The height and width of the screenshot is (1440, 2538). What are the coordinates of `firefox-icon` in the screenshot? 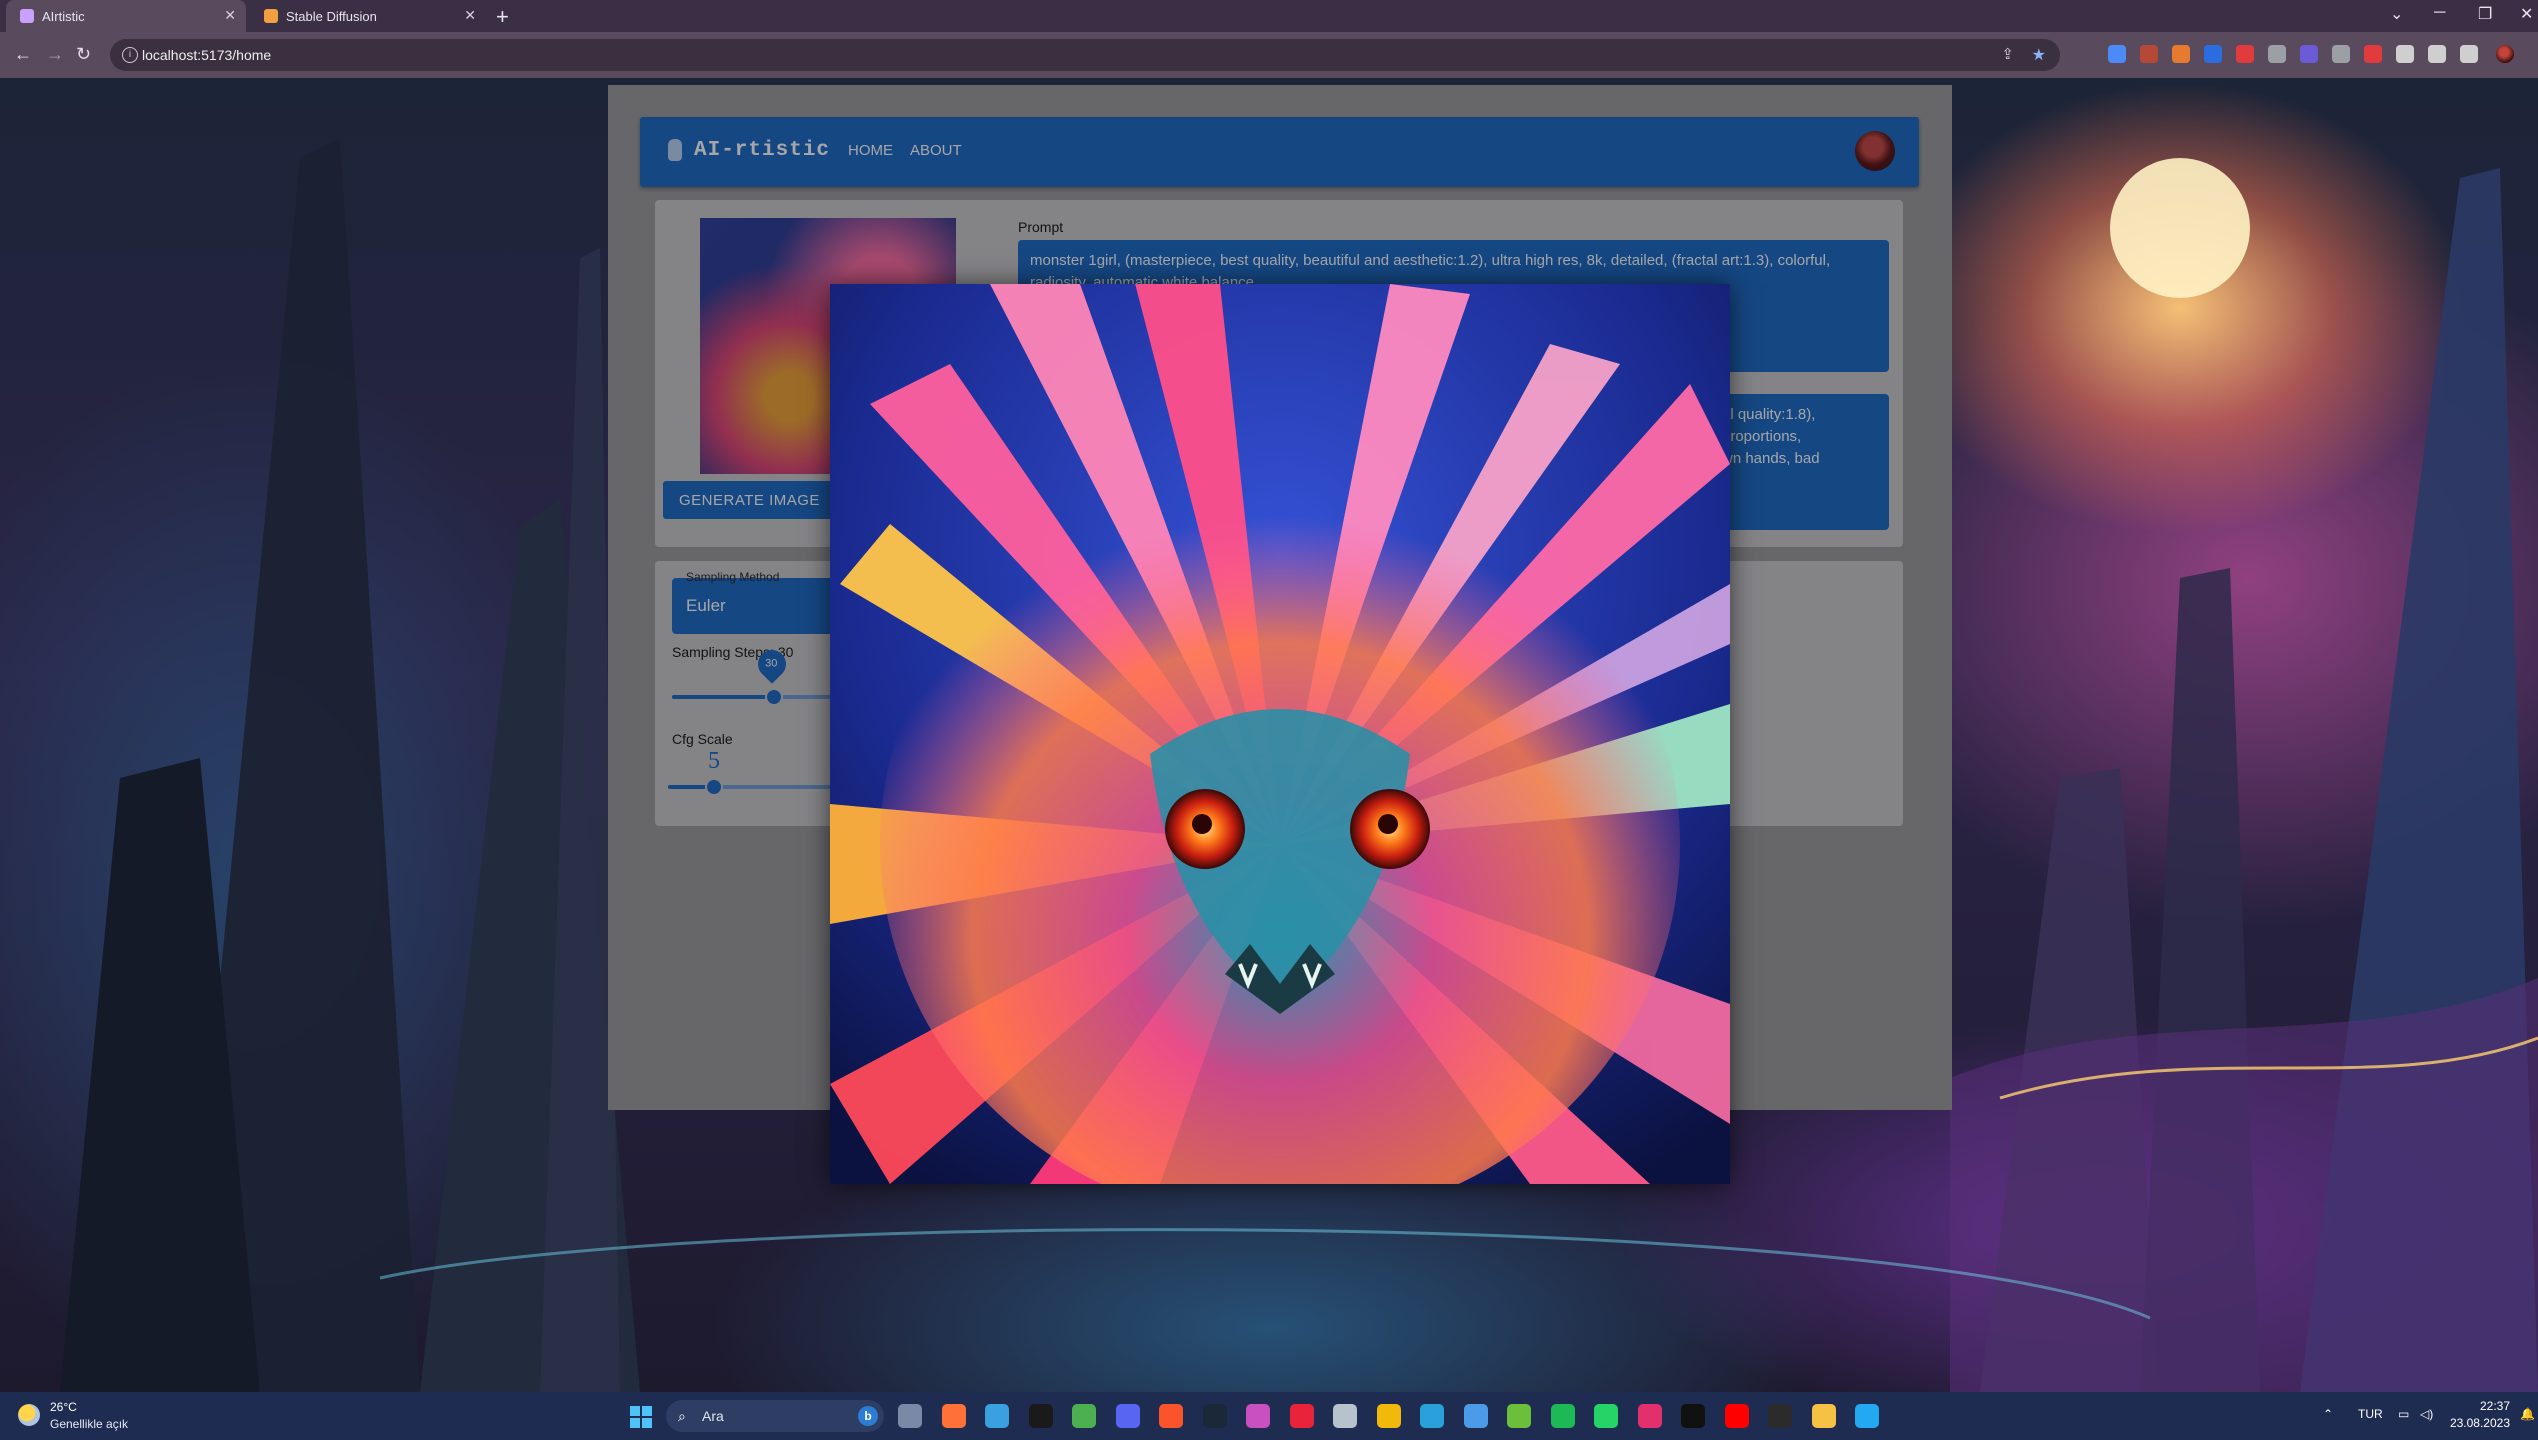 It's located at (953, 1416).